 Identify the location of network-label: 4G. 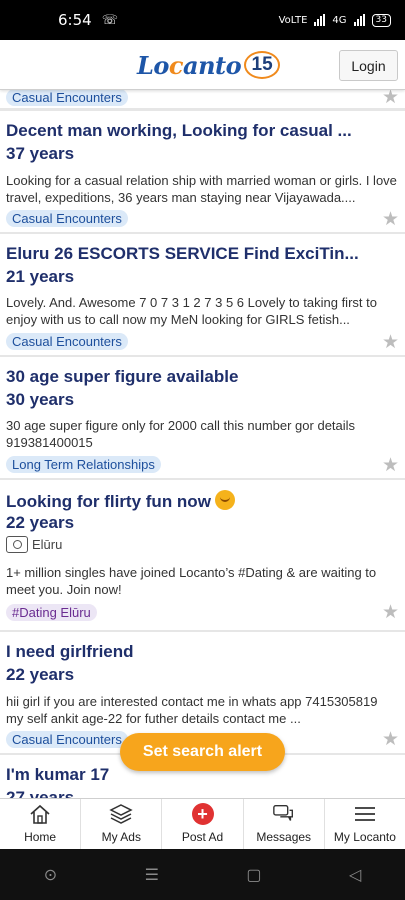
(339, 20).